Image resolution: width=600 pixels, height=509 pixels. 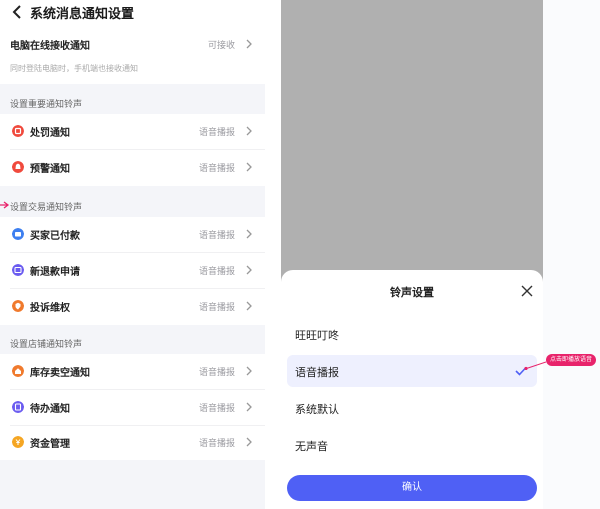 What do you see at coordinates (46, 345) in the screenshot?
I see `section-label-shop: 设置店铺通知铃声` at bounding box center [46, 345].